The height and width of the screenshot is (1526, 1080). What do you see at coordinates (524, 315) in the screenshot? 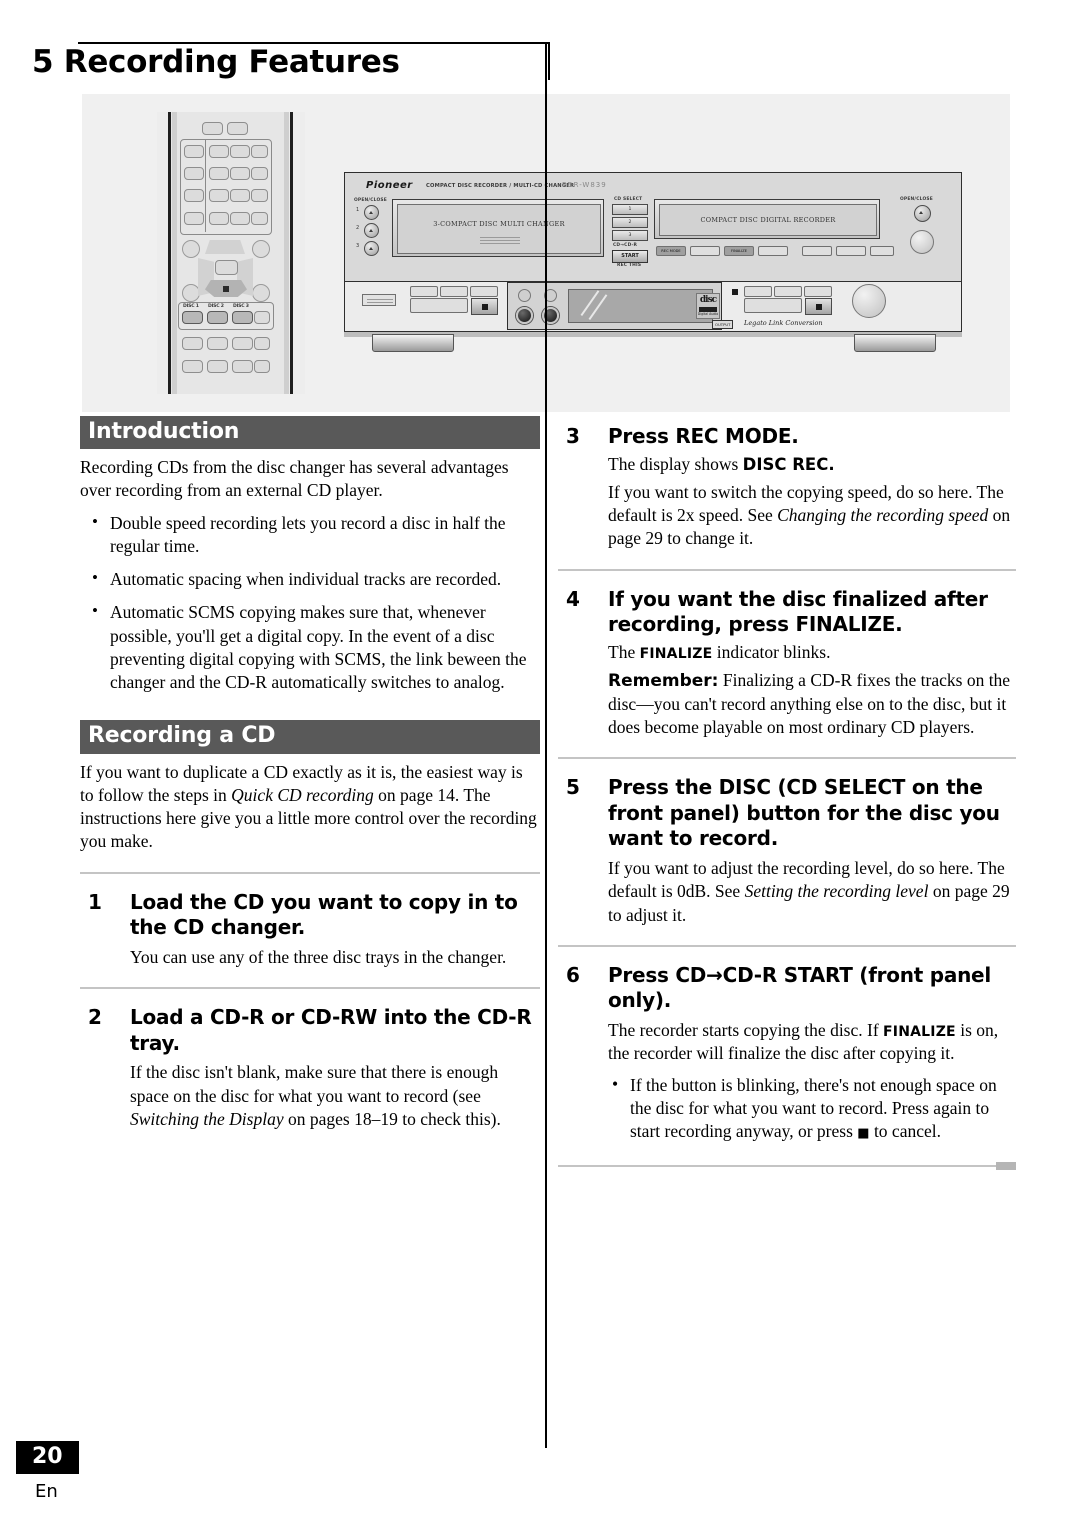
I see `headphone-jack` at bounding box center [524, 315].